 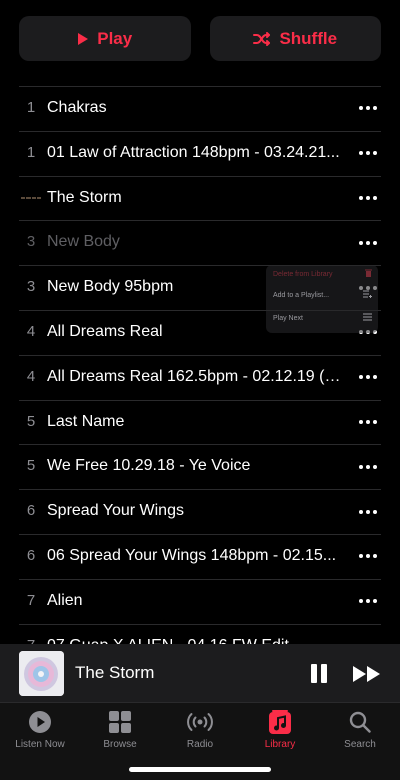 I want to click on track-title: We Free 10.29.18 - Ye Voice, so click(x=149, y=466).